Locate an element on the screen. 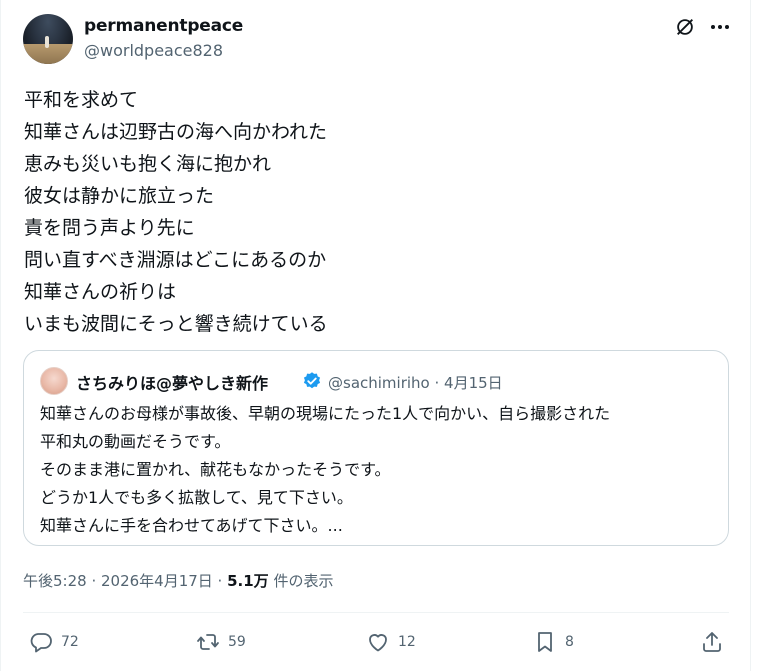 The image size is (757, 671). author-display-name: permanentpeace is located at coordinates (163, 26).